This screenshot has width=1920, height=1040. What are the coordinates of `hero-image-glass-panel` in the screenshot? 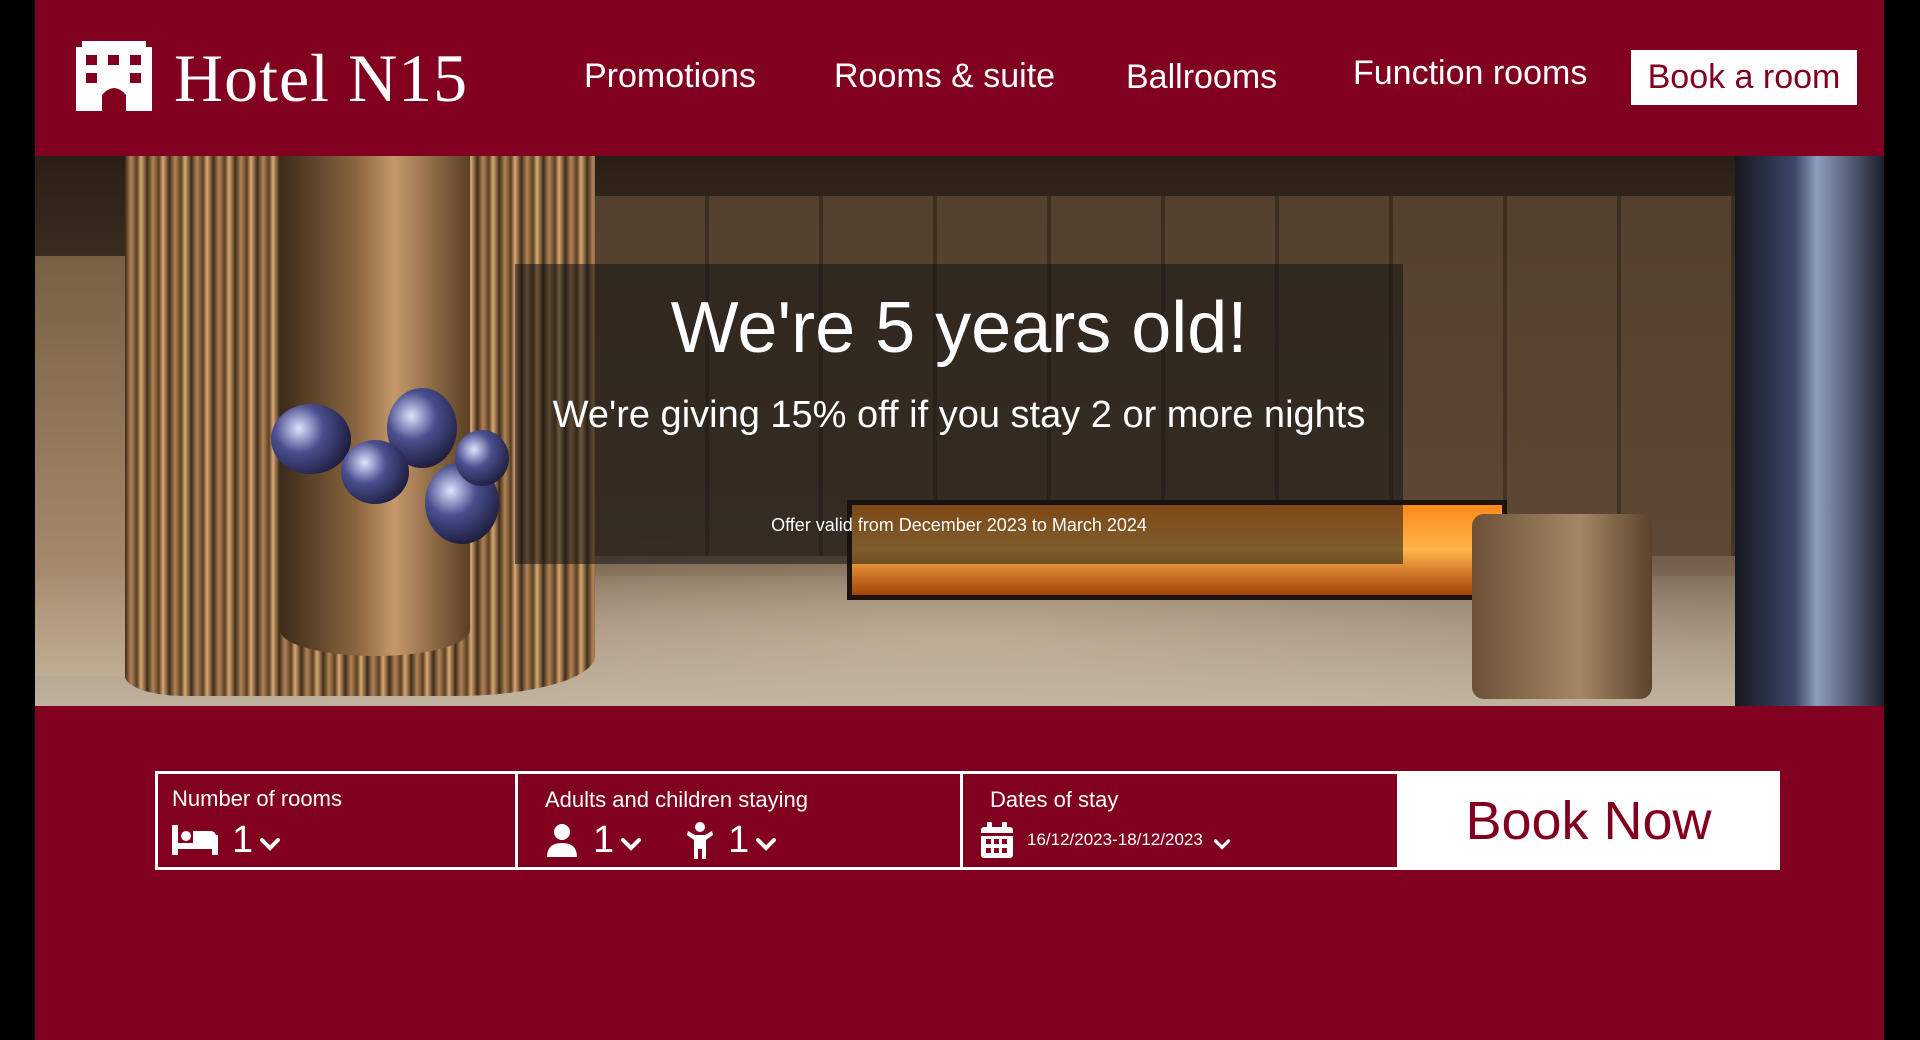 It's located at (1809, 431).